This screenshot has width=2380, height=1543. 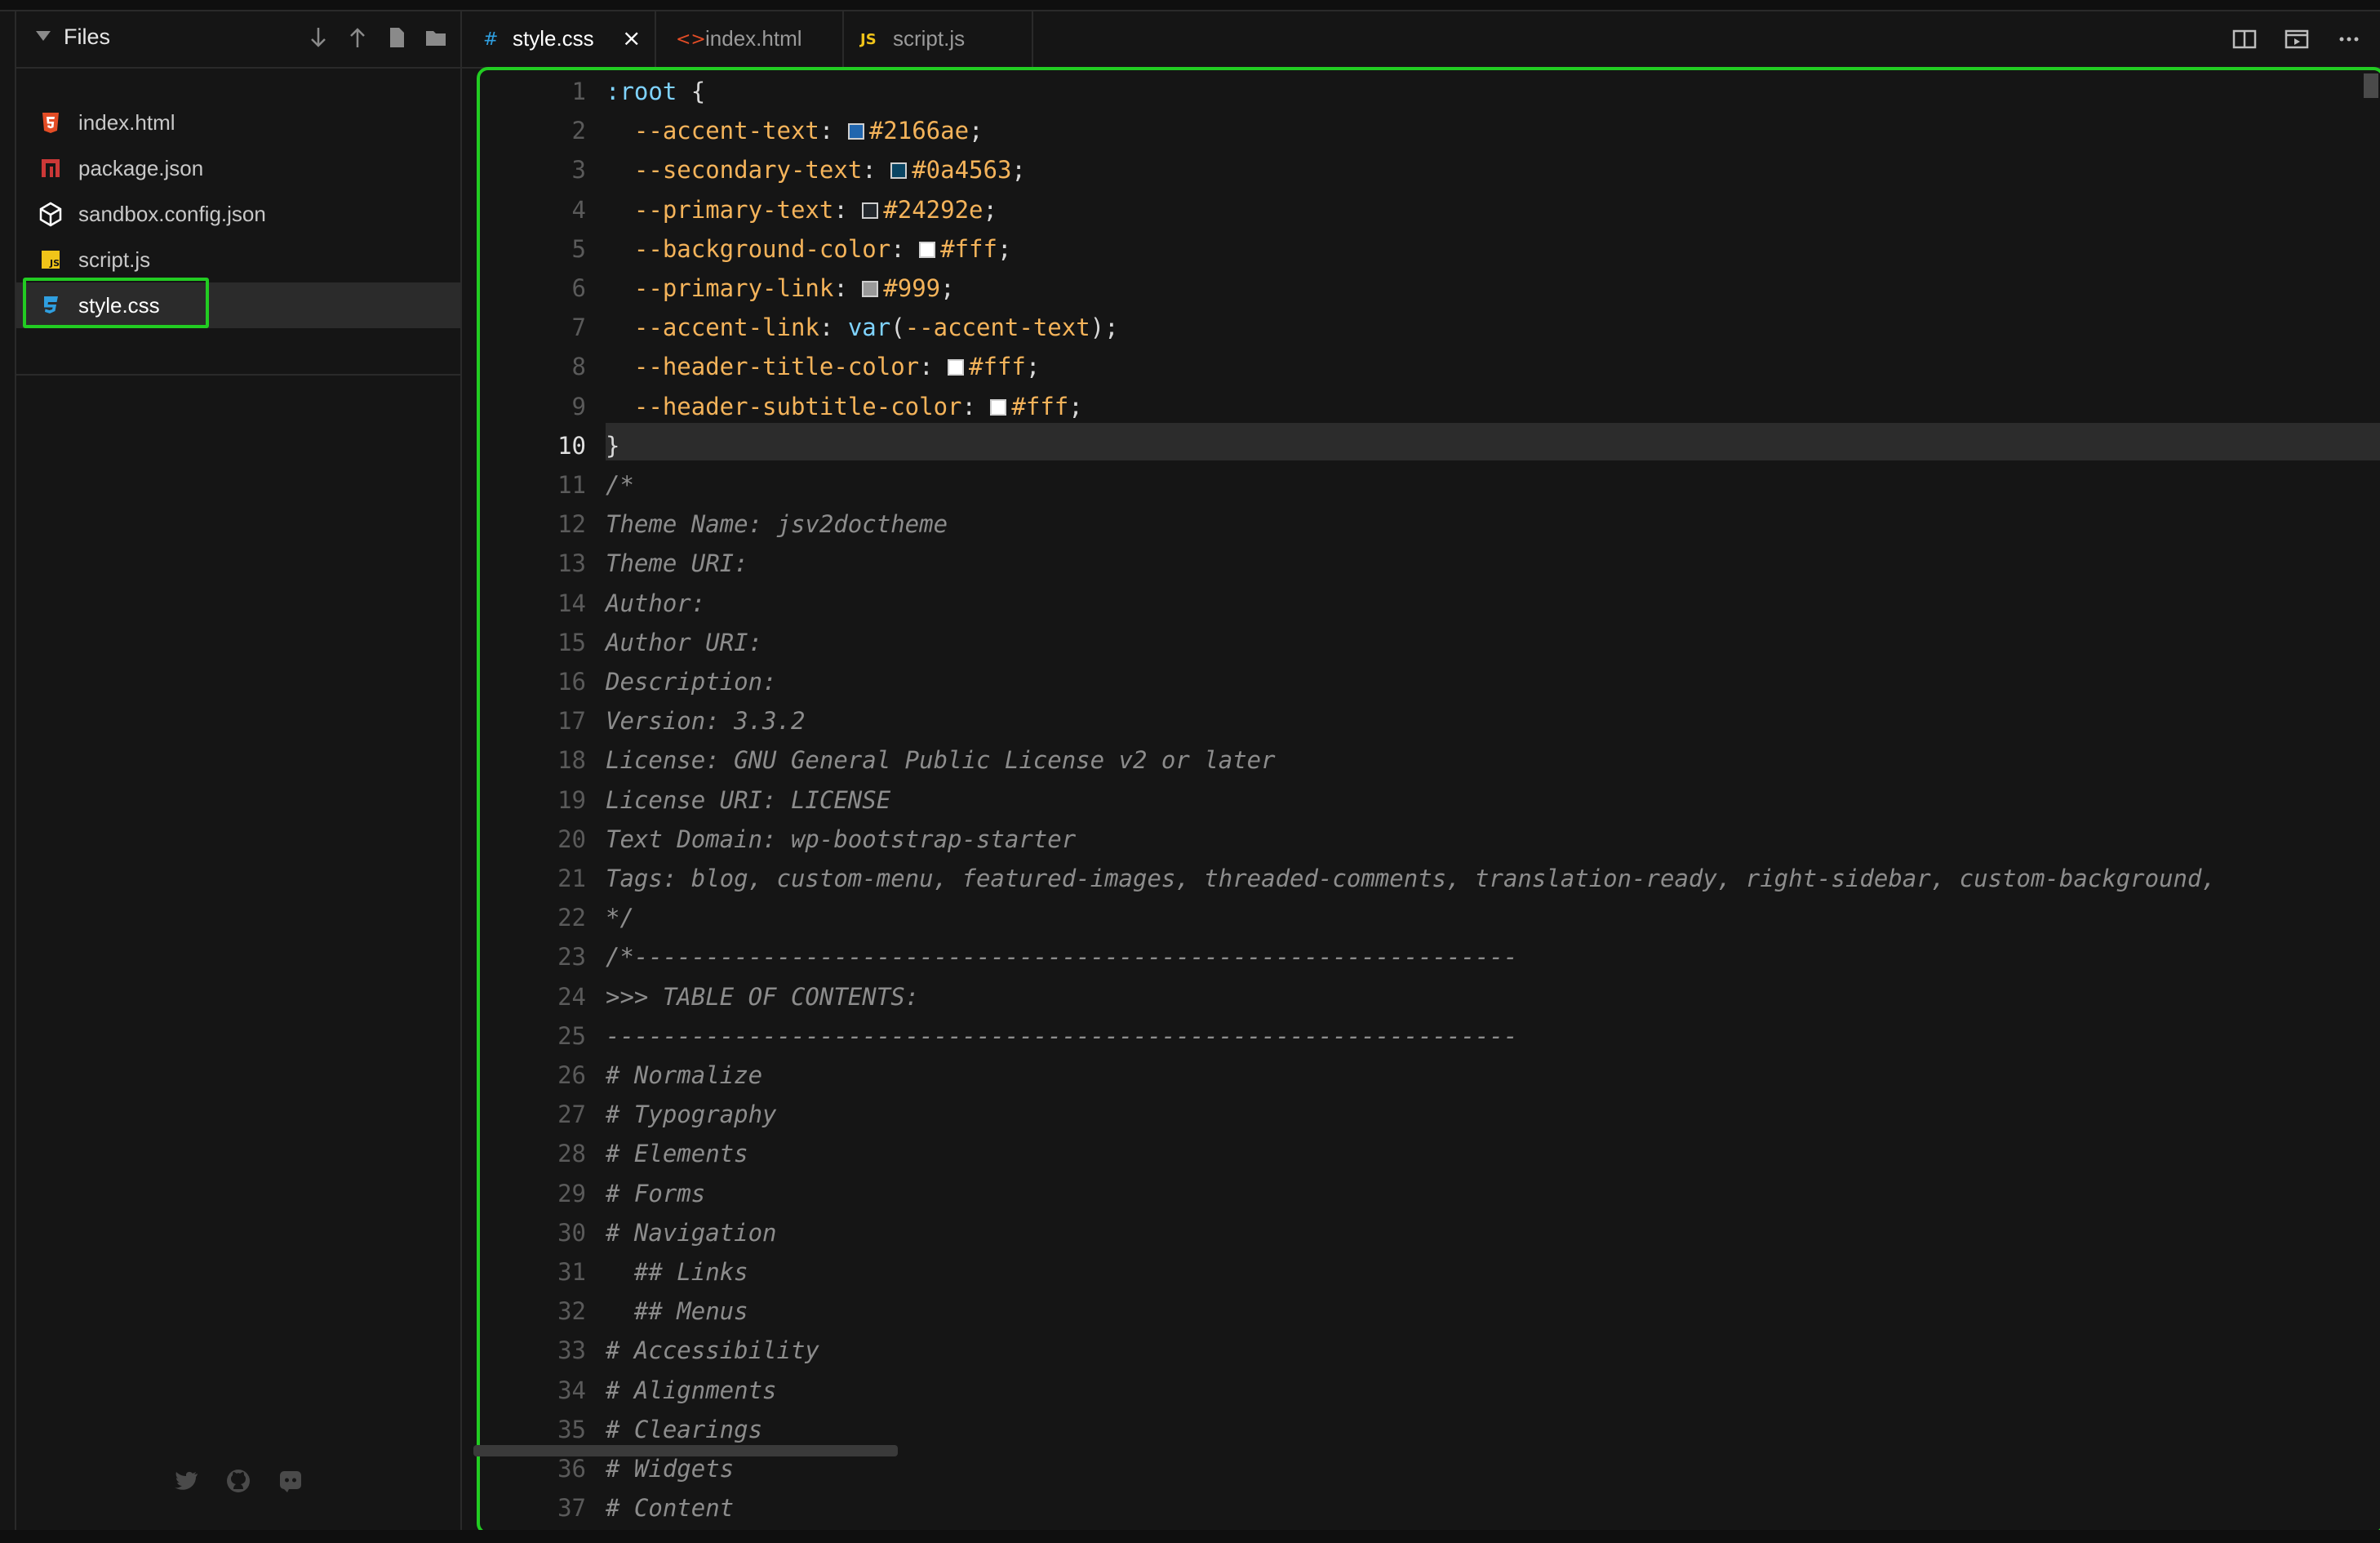 I want to click on line-number: 8, so click(x=579, y=367).